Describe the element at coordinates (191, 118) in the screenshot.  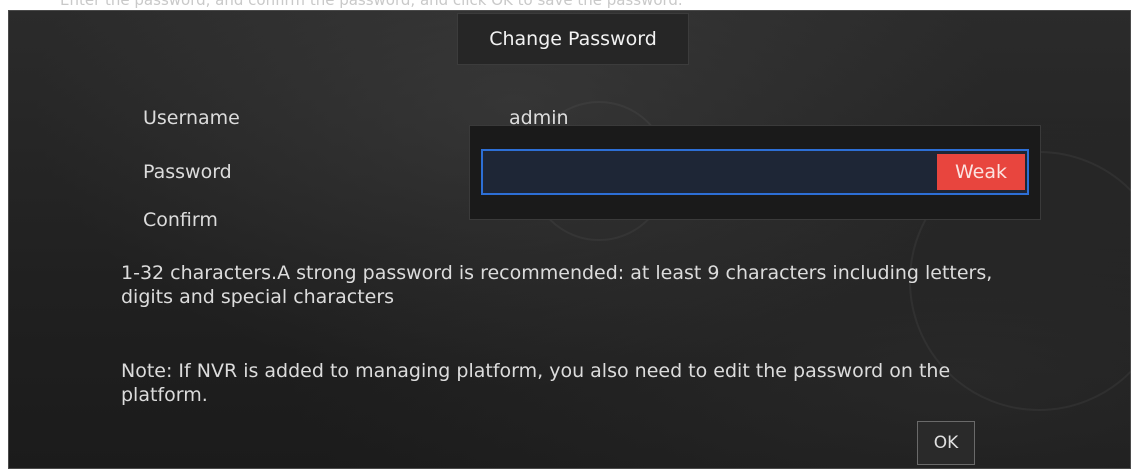
I see `username-label: Username` at that location.